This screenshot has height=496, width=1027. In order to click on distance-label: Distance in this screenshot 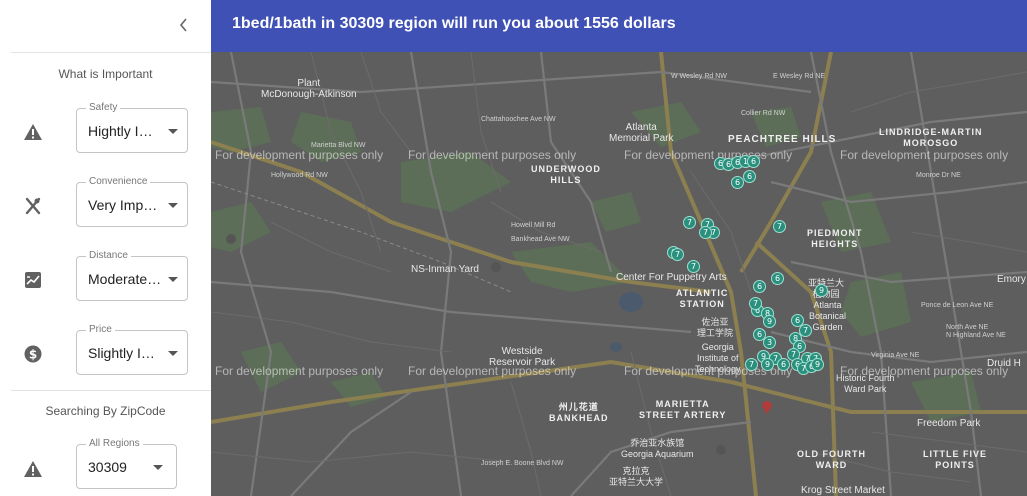, I will do `click(108, 256)`.